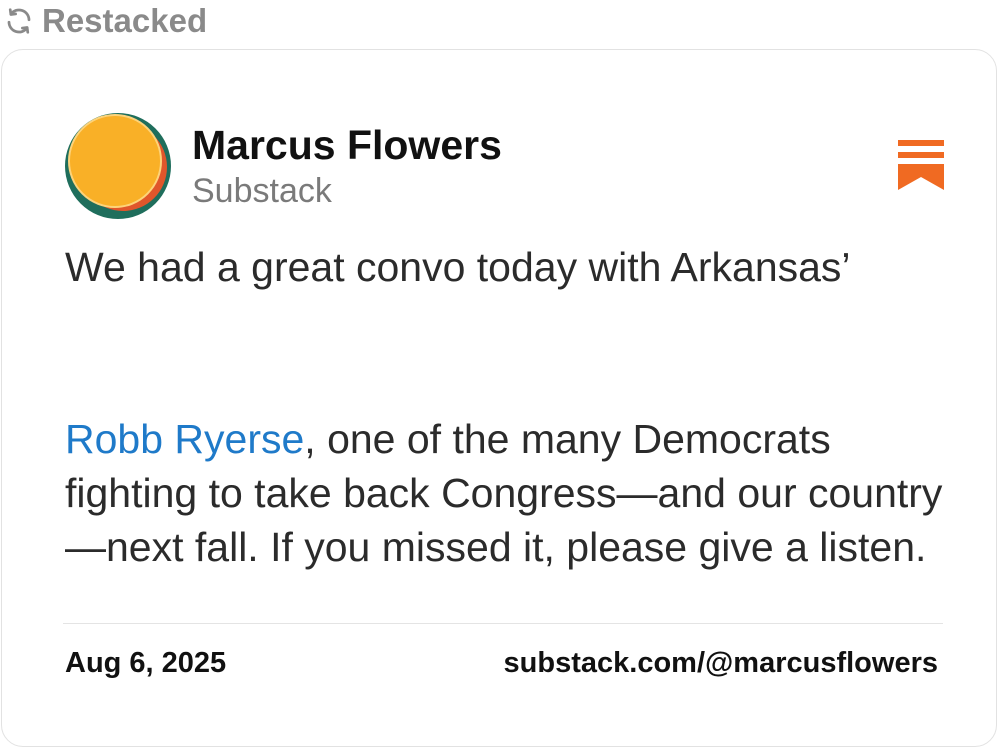 This screenshot has width=1000, height=750. I want to click on profile-link: substack.com/@marcusflowers, so click(721, 663).